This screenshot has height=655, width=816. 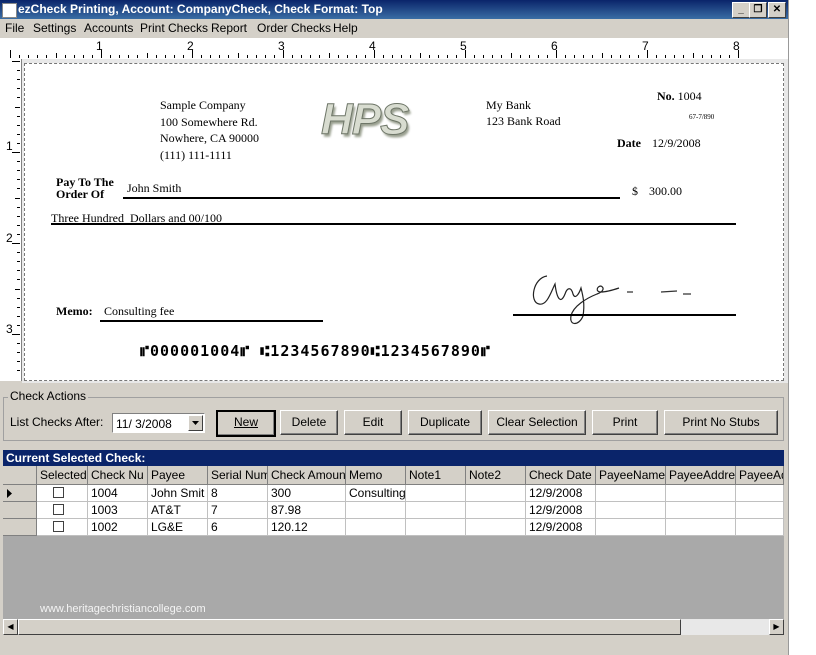 I want to click on col-payee-address: PayeeAddre, so click(x=701, y=475).